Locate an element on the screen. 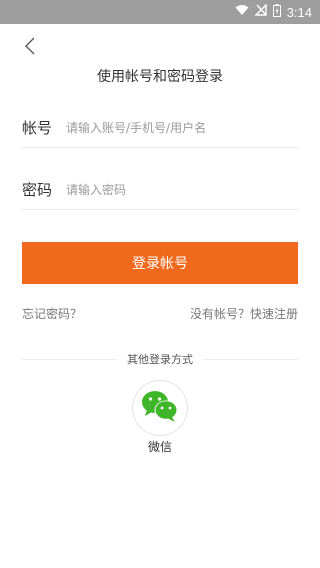  battery-icon is located at coordinates (276, 12).